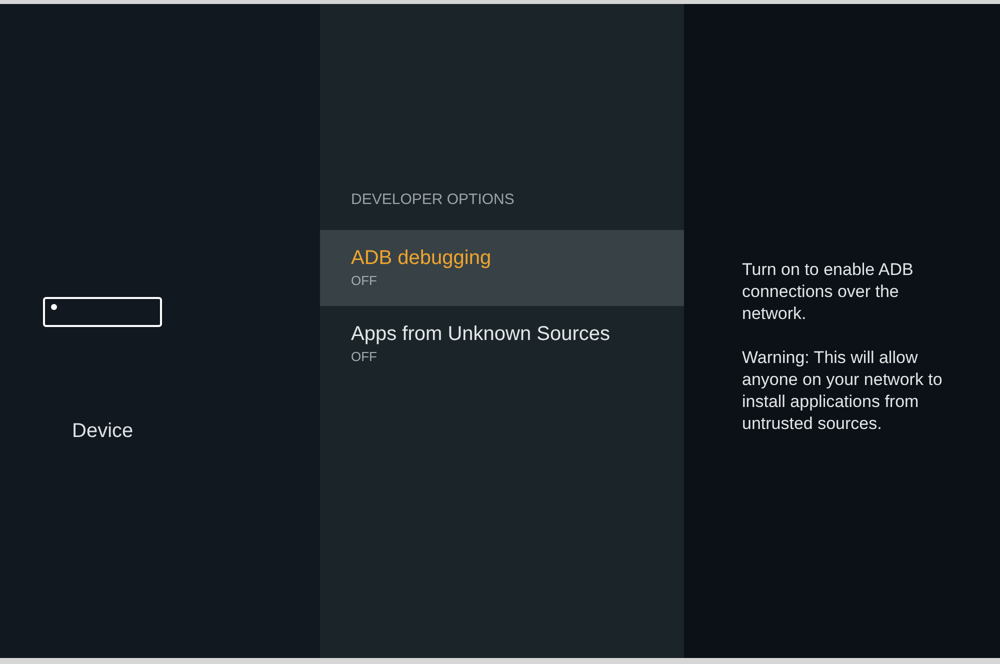  What do you see at coordinates (432, 200) in the screenshot?
I see `section-heading: DEVELOPER OPTIONS` at bounding box center [432, 200].